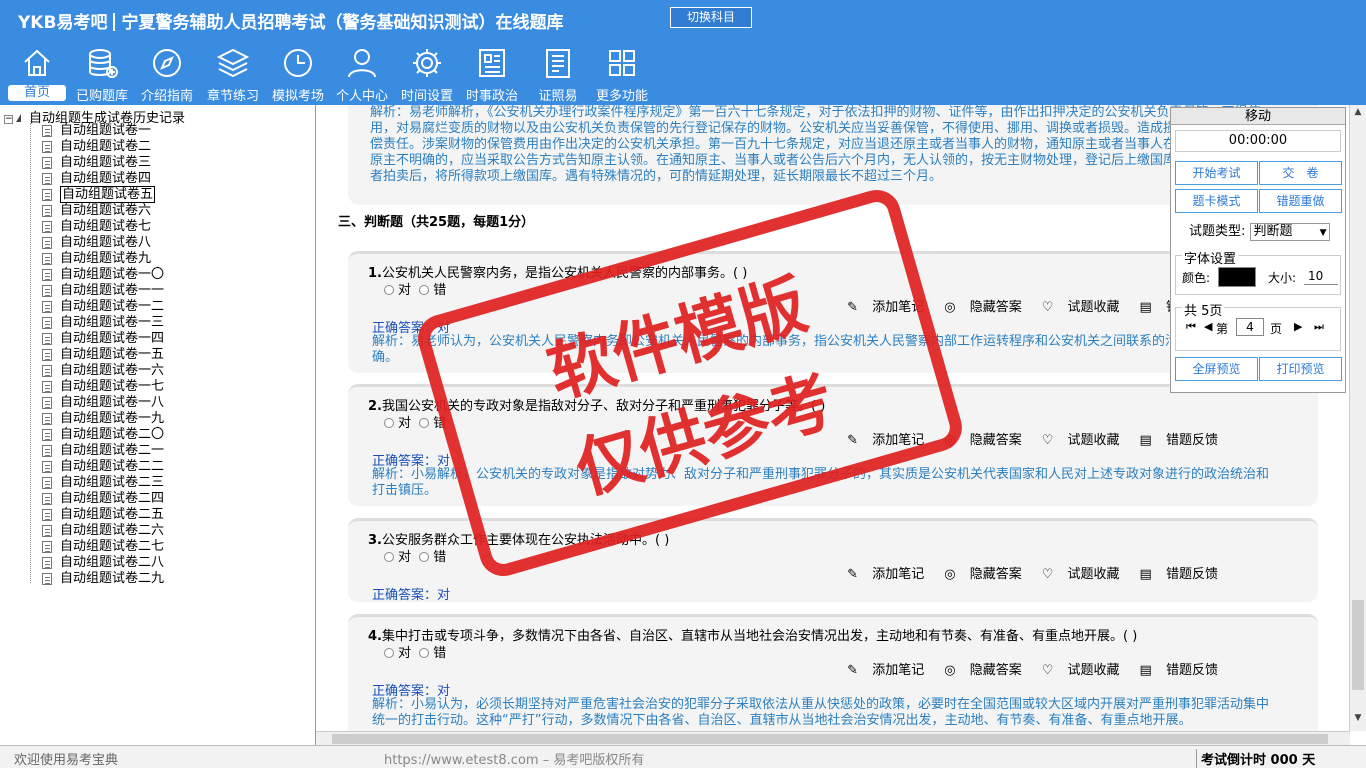 This screenshot has width=1366, height=768. I want to click on tree-item: 自动组题试卷六, so click(101, 211).